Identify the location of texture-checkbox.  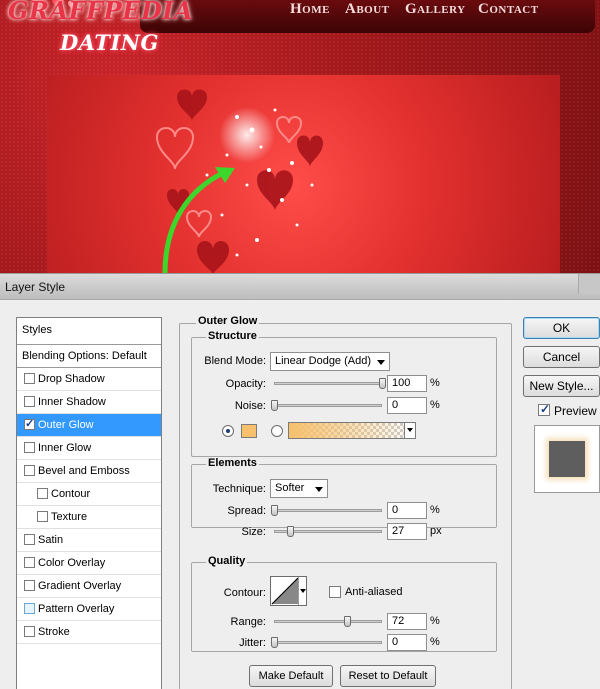
(42, 516).